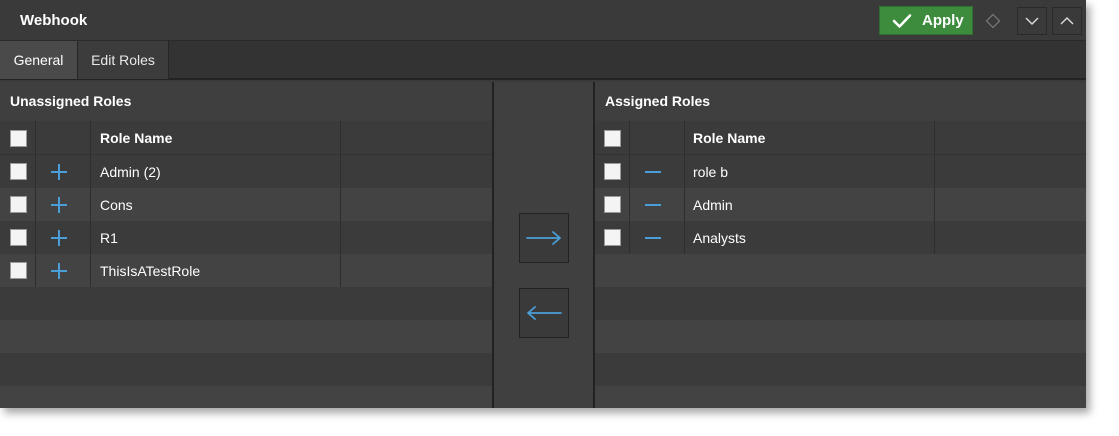  What do you see at coordinates (246, 270) in the screenshot?
I see `table-row: ThisIsATestRole` at bounding box center [246, 270].